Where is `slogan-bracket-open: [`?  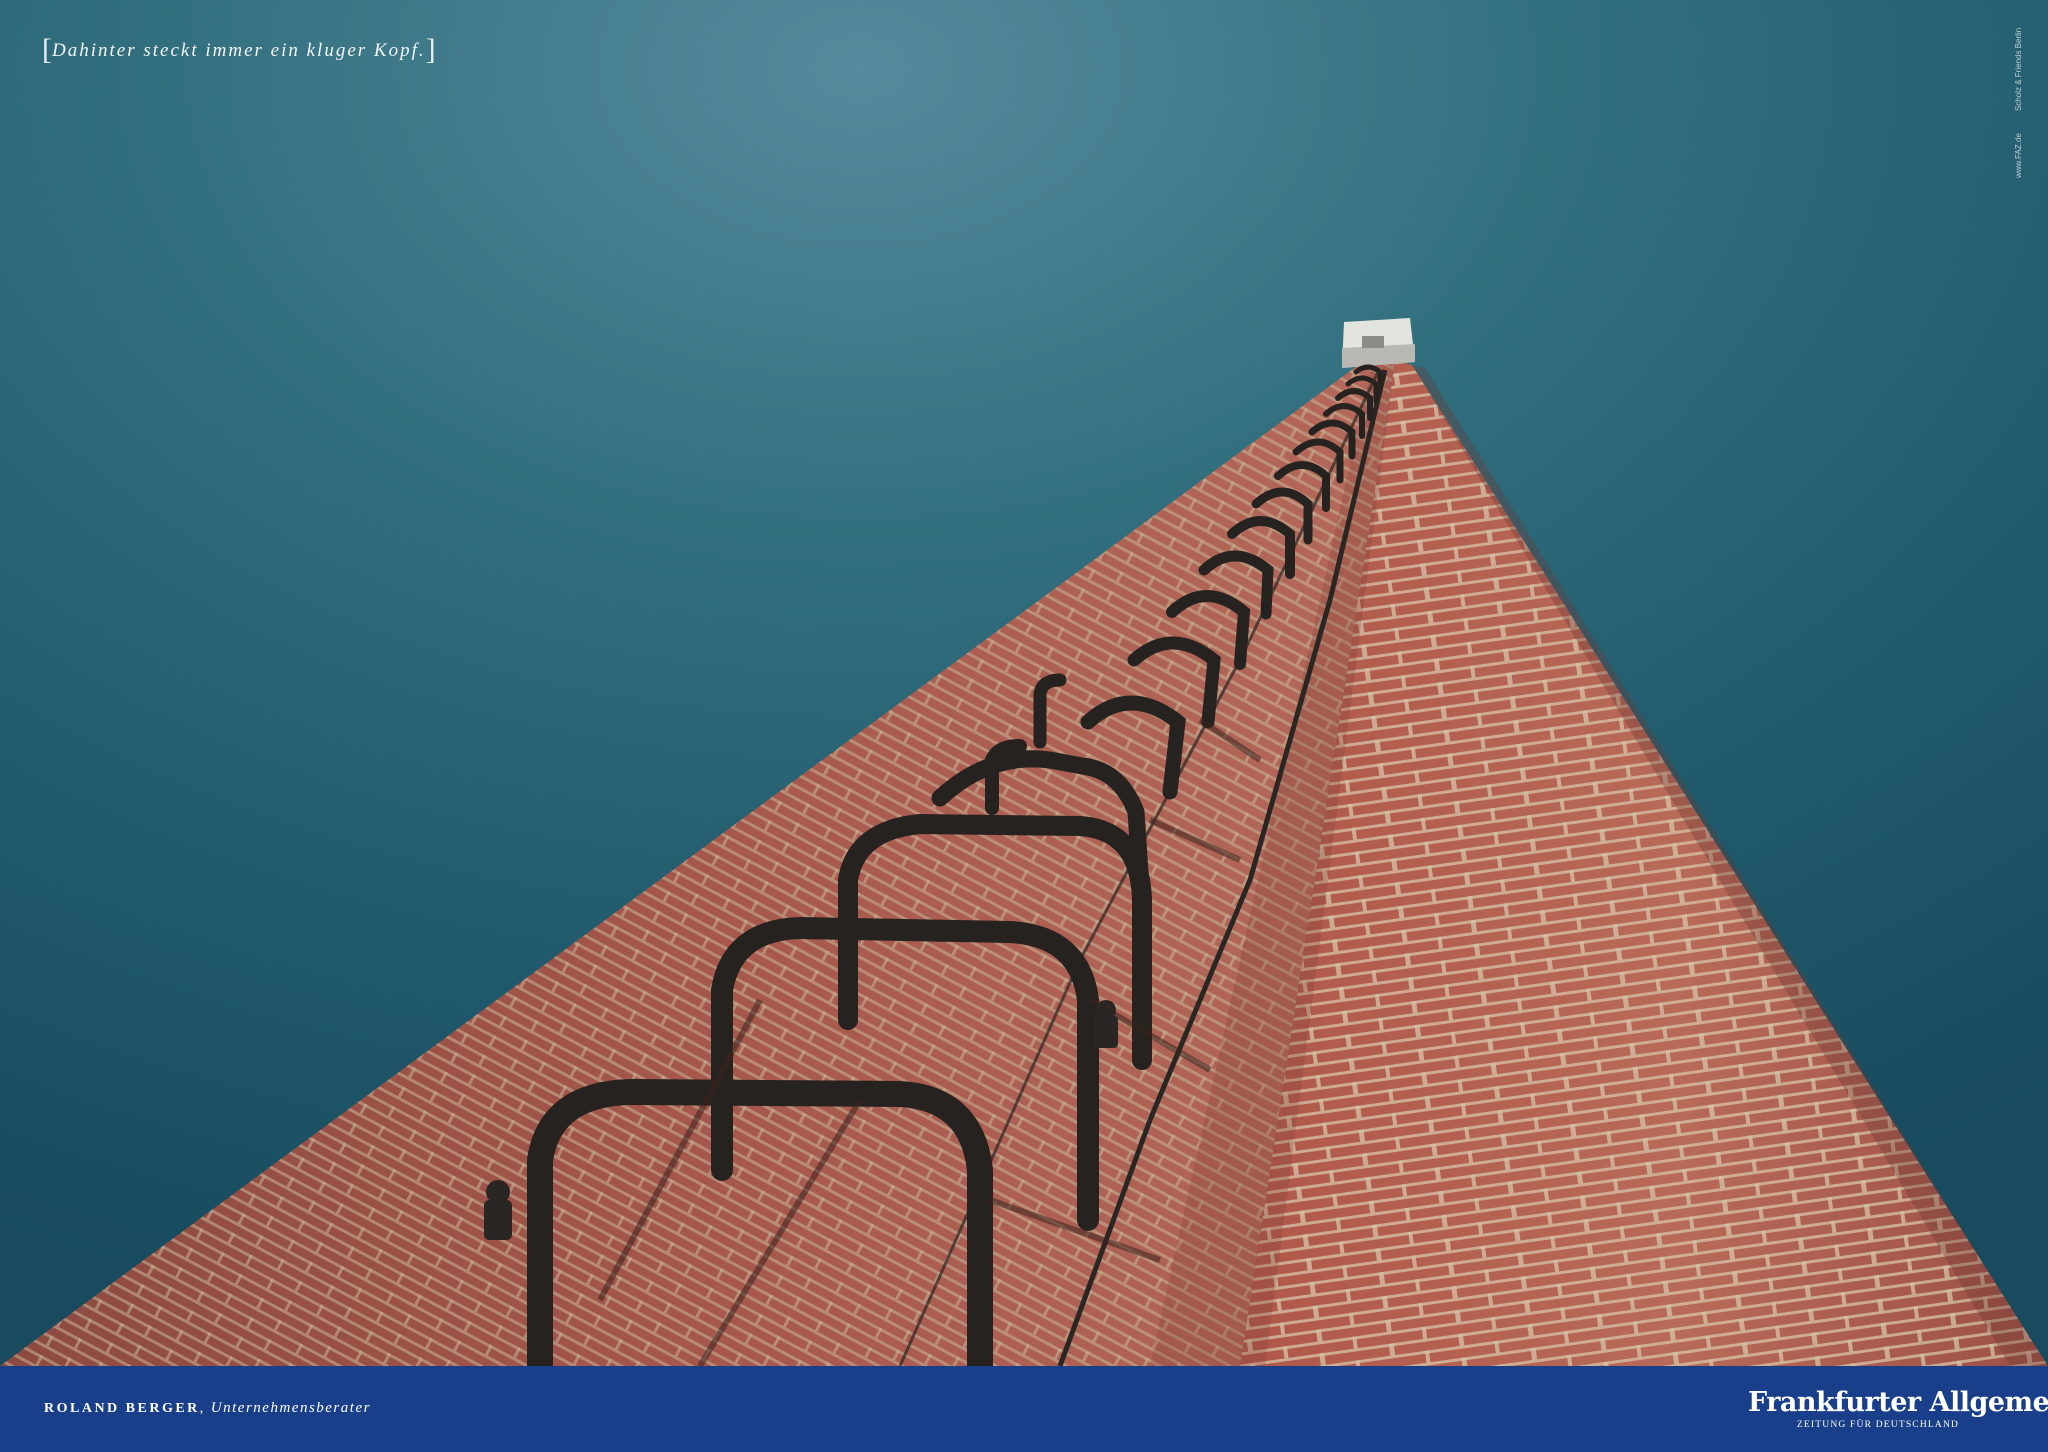
slogan-bracket-open: [ is located at coordinates (47, 49).